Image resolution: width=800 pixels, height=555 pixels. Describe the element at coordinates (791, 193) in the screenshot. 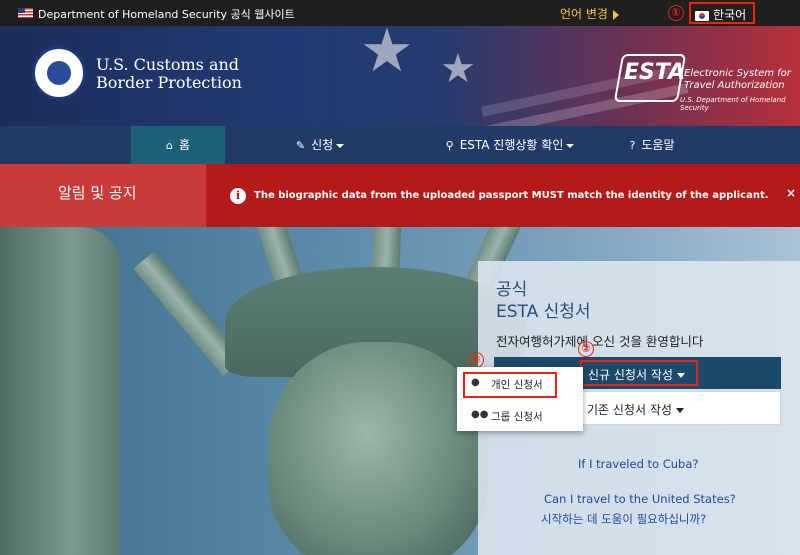

I see `close-icon: ×` at that location.